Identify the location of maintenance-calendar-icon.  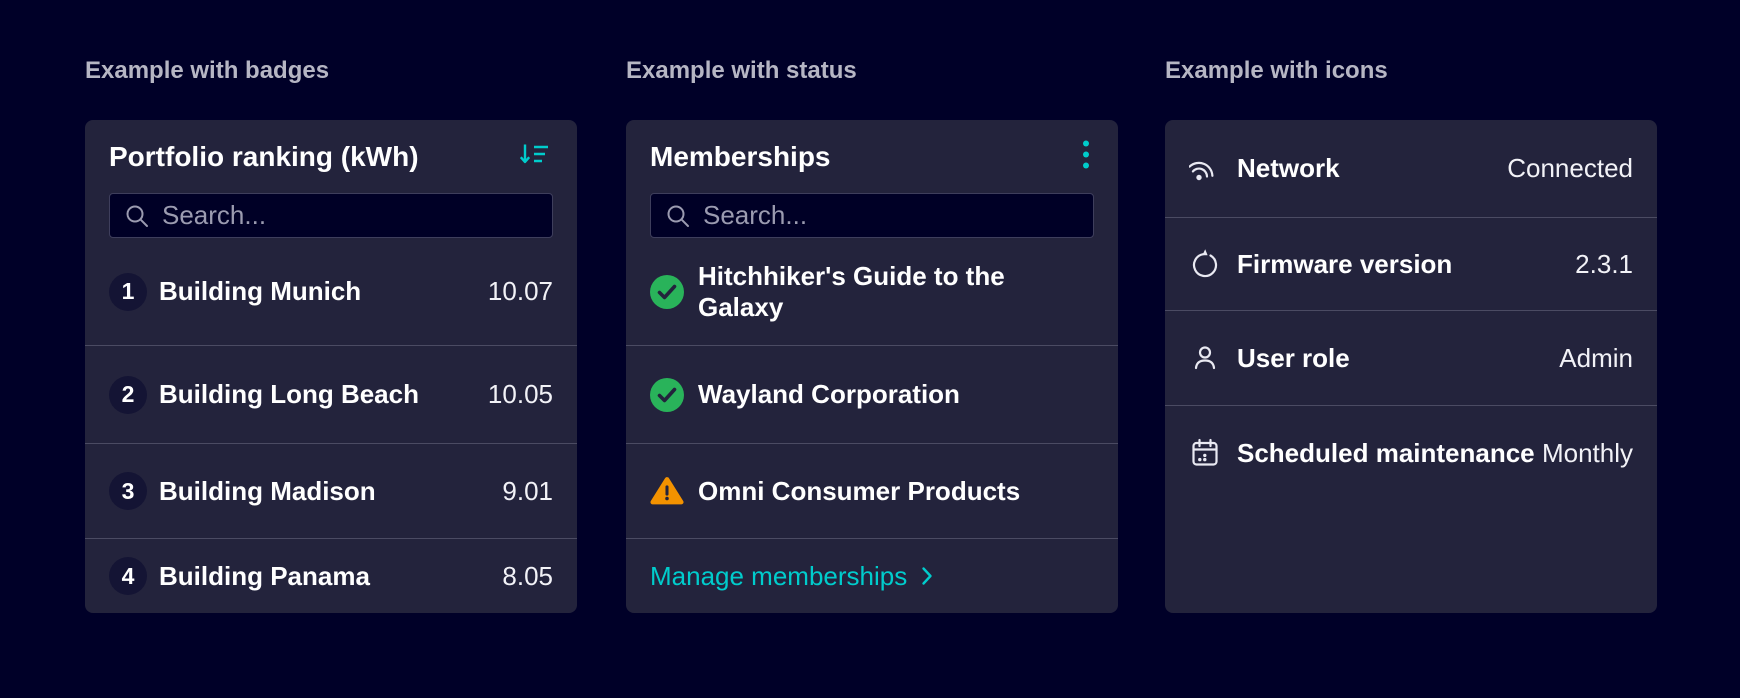
(1205, 453).